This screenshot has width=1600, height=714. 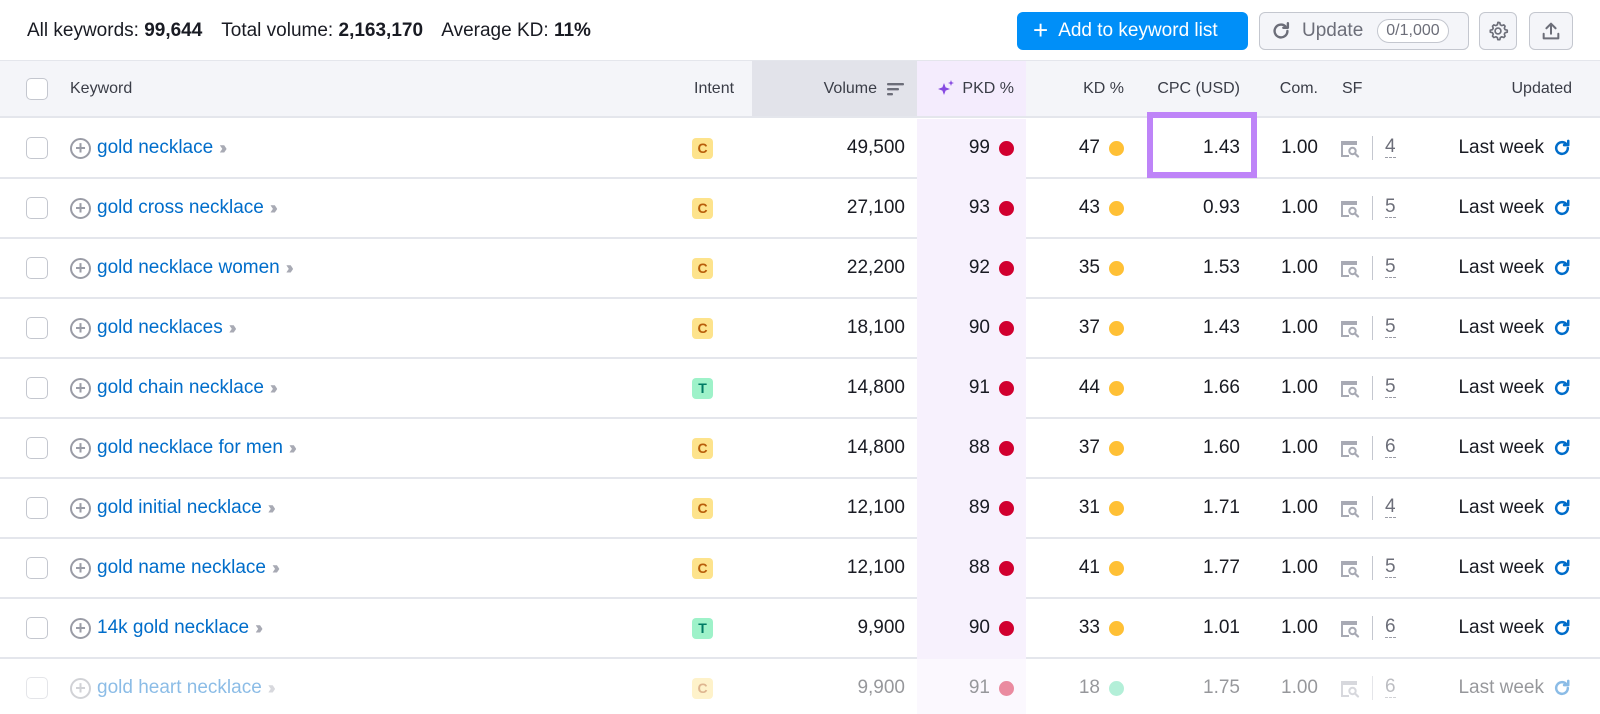 I want to click on keyword-cell: + 14k gold necklace ››, so click(x=166, y=628).